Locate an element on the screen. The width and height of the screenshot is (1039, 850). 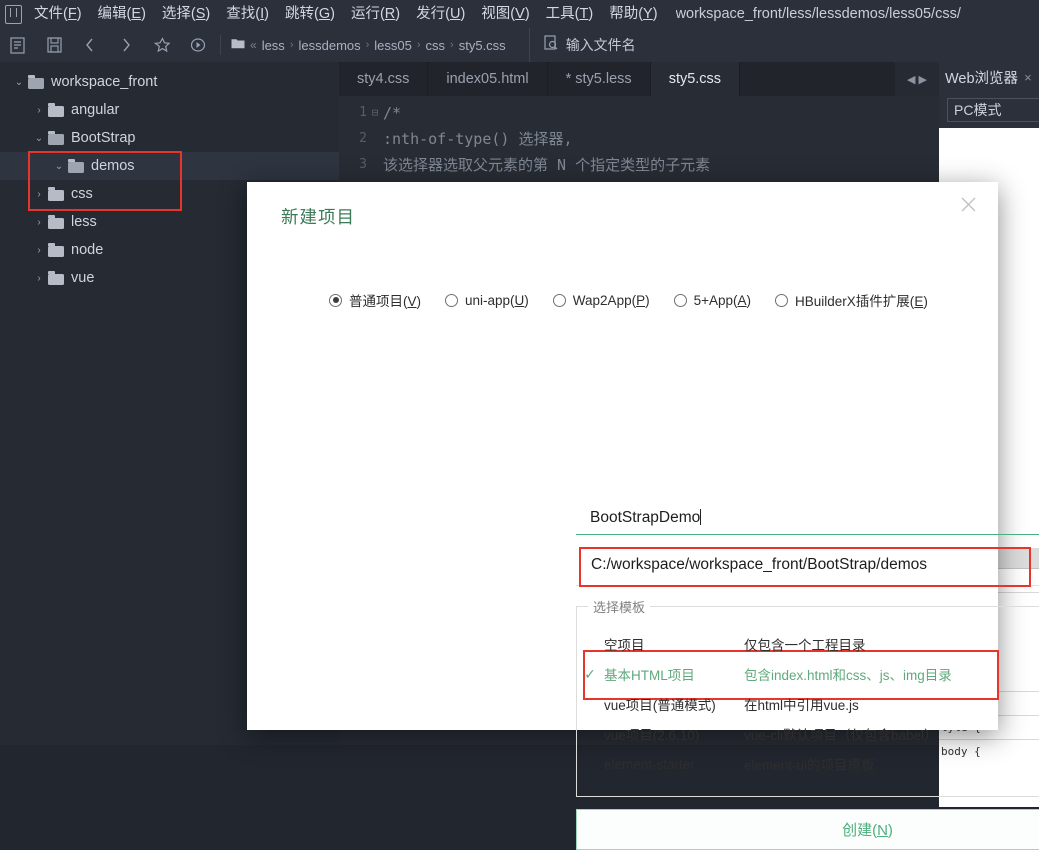
editor-tab-3: sty5.css is located at coordinates (695, 79).